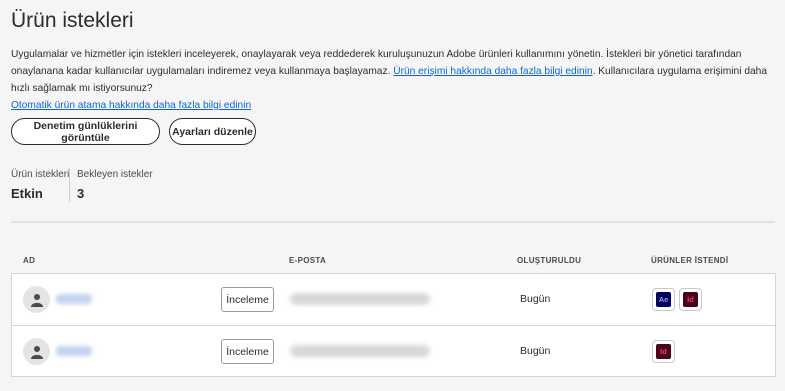 The height and width of the screenshot is (391, 785). I want to click on product-requests-status: Etkin, so click(27, 193).